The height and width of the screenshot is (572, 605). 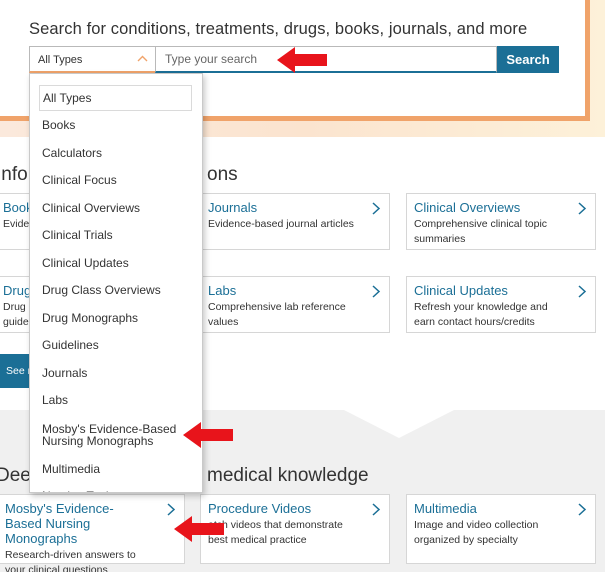 What do you see at coordinates (17, 290) in the screenshot?
I see `card-title: Drug` at bounding box center [17, 290].